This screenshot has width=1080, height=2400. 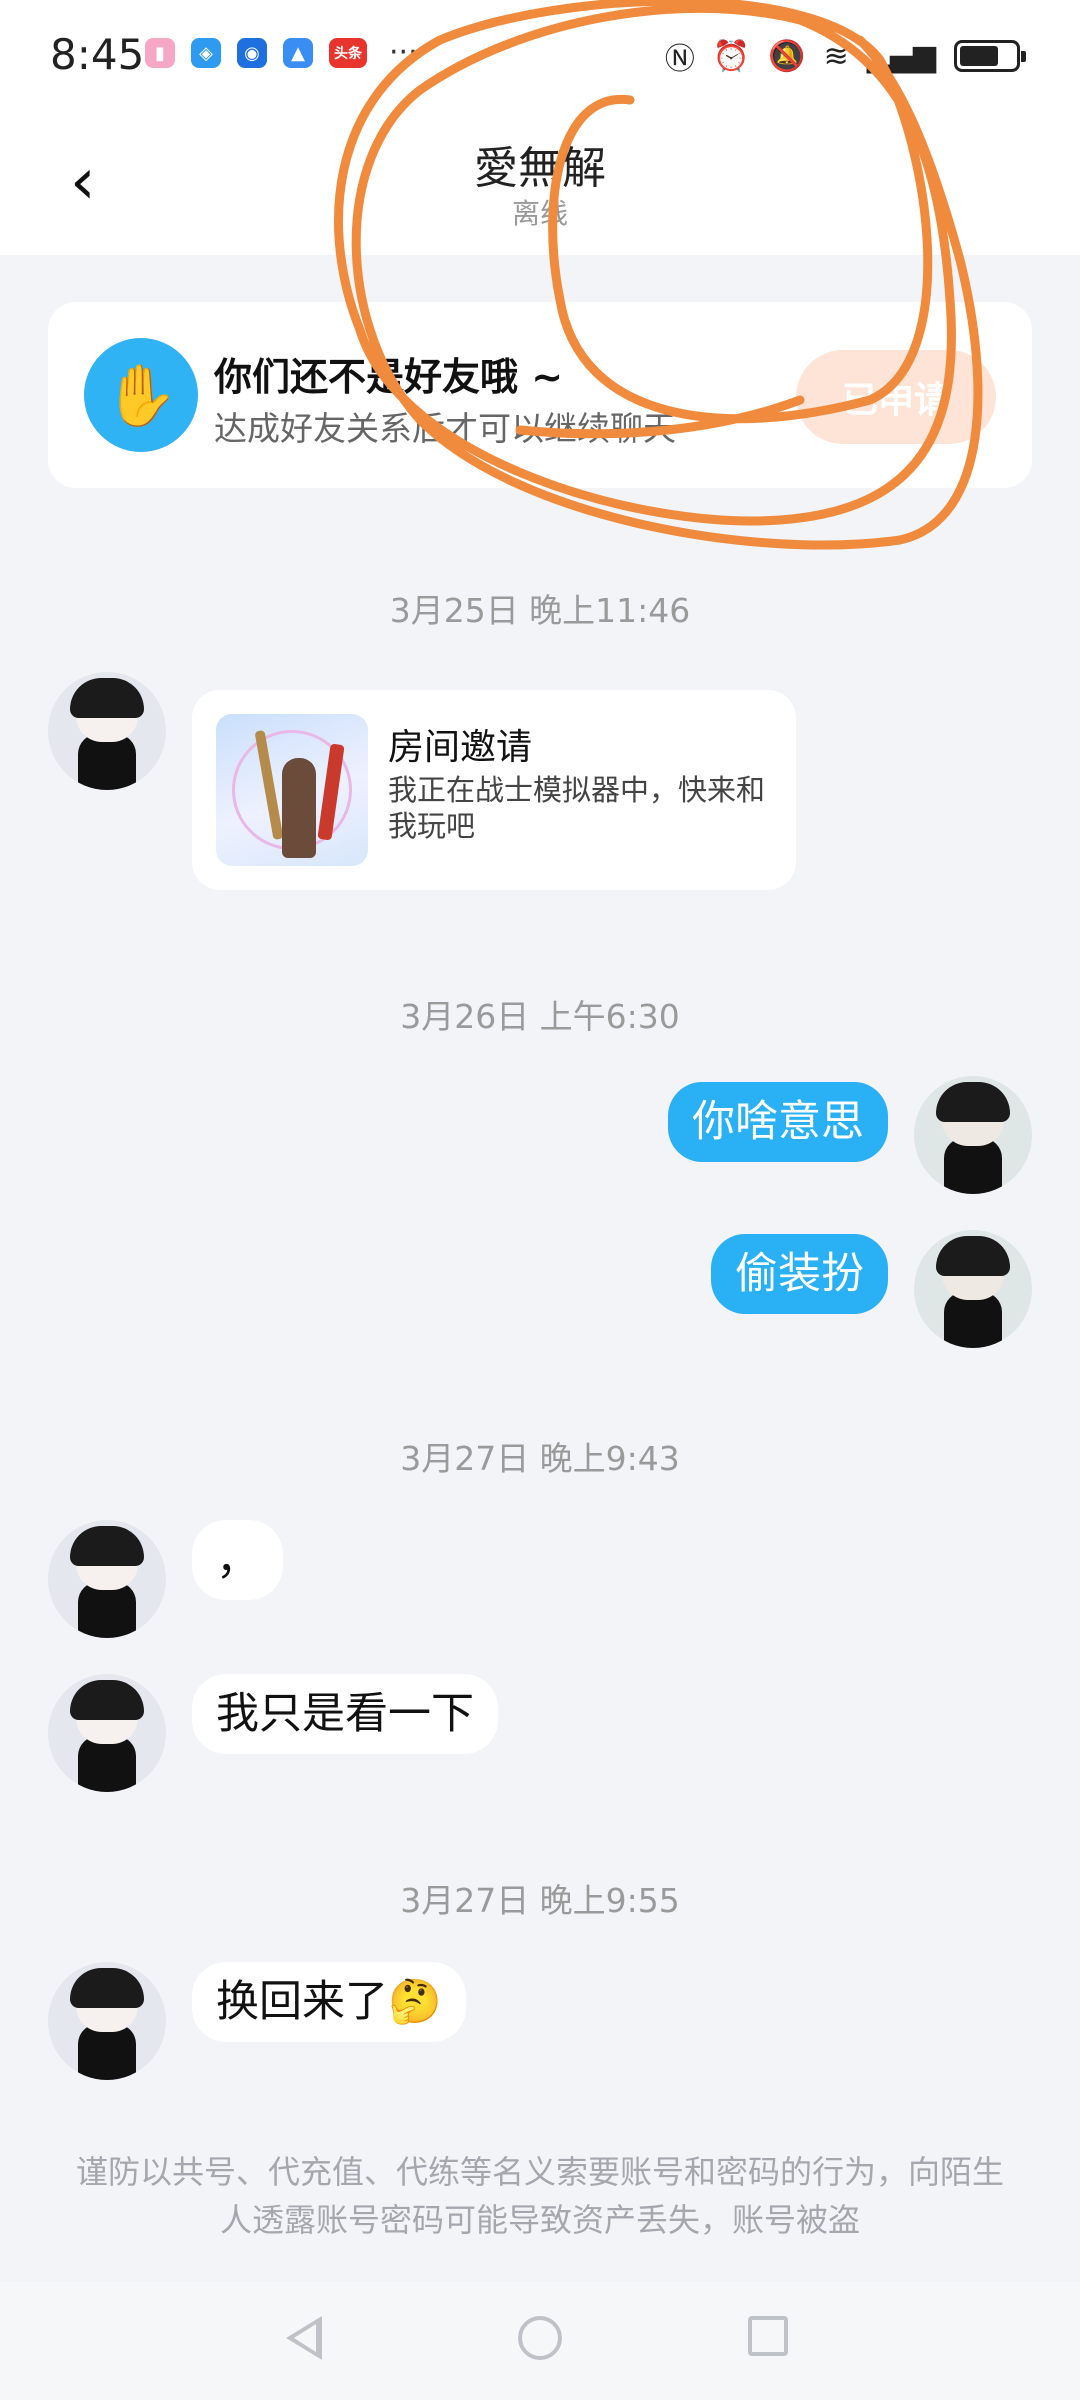 I want to click on chat-title: 愛無解, so click(x=540, y=168).